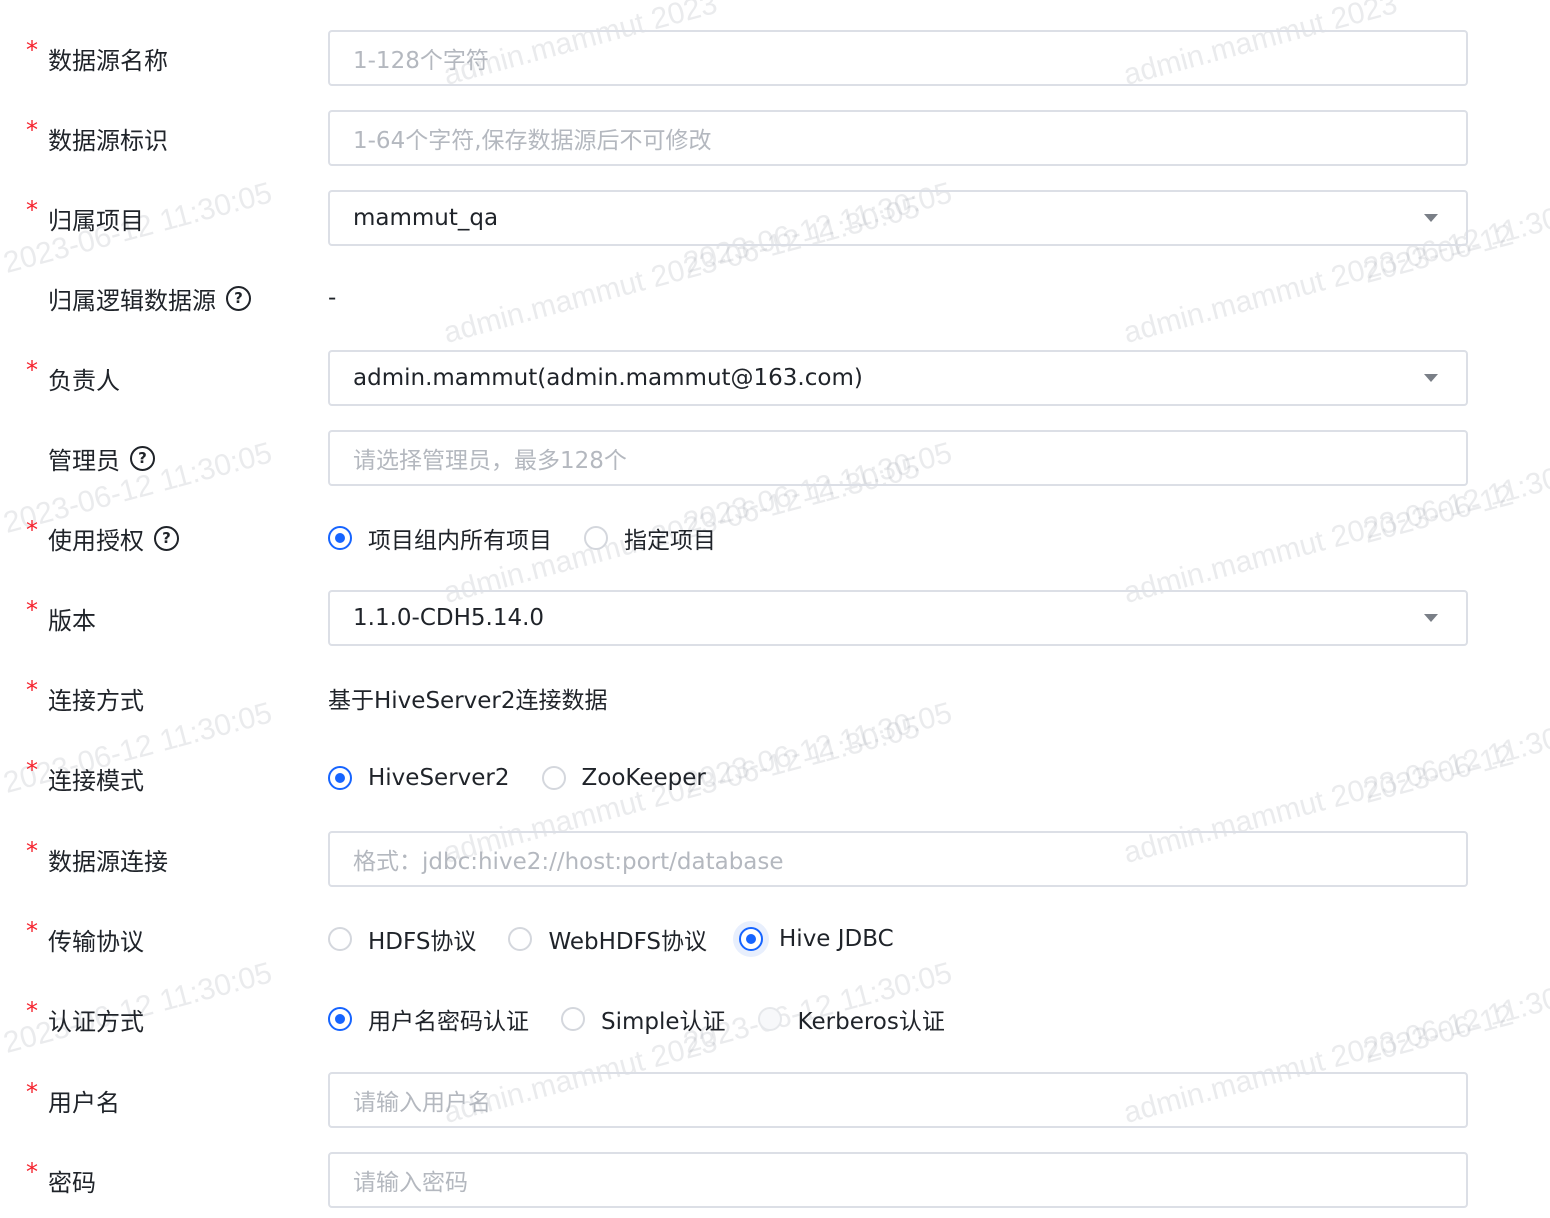 The height and width of the screenshot is (1218, 1550). Describe the element at coordinates (108, 60) in the screenshot. I see `field-label-name: 数据源名称` at that location.